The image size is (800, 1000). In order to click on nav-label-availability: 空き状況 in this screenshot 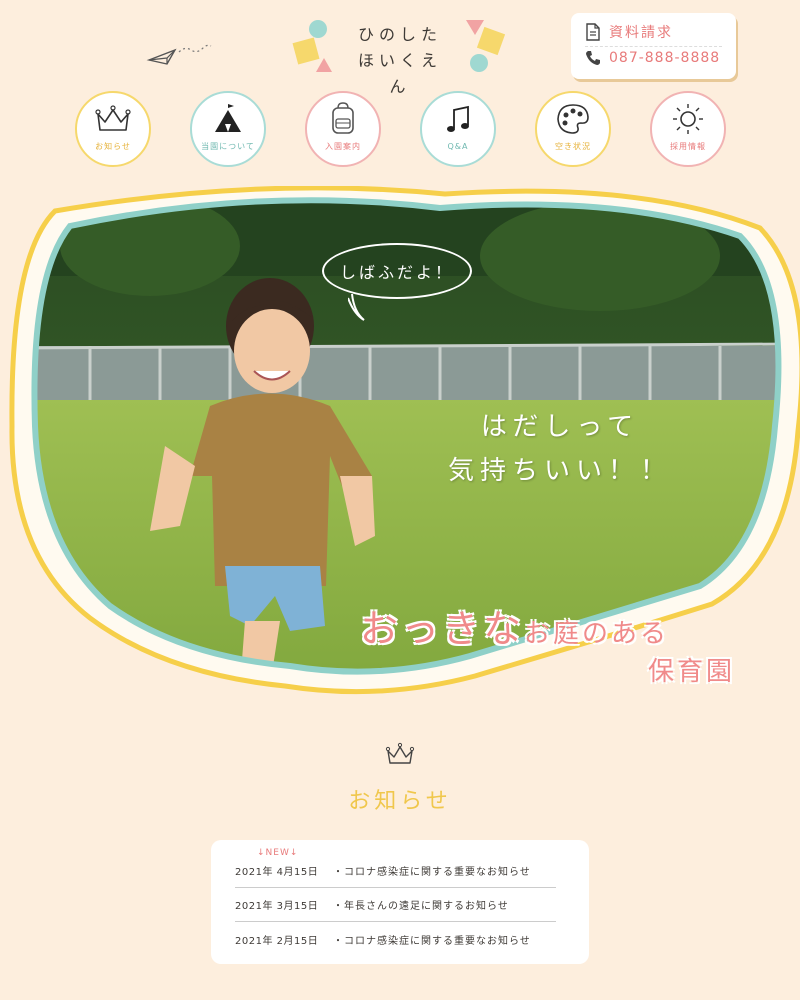, I will do `click(573, 146)`.